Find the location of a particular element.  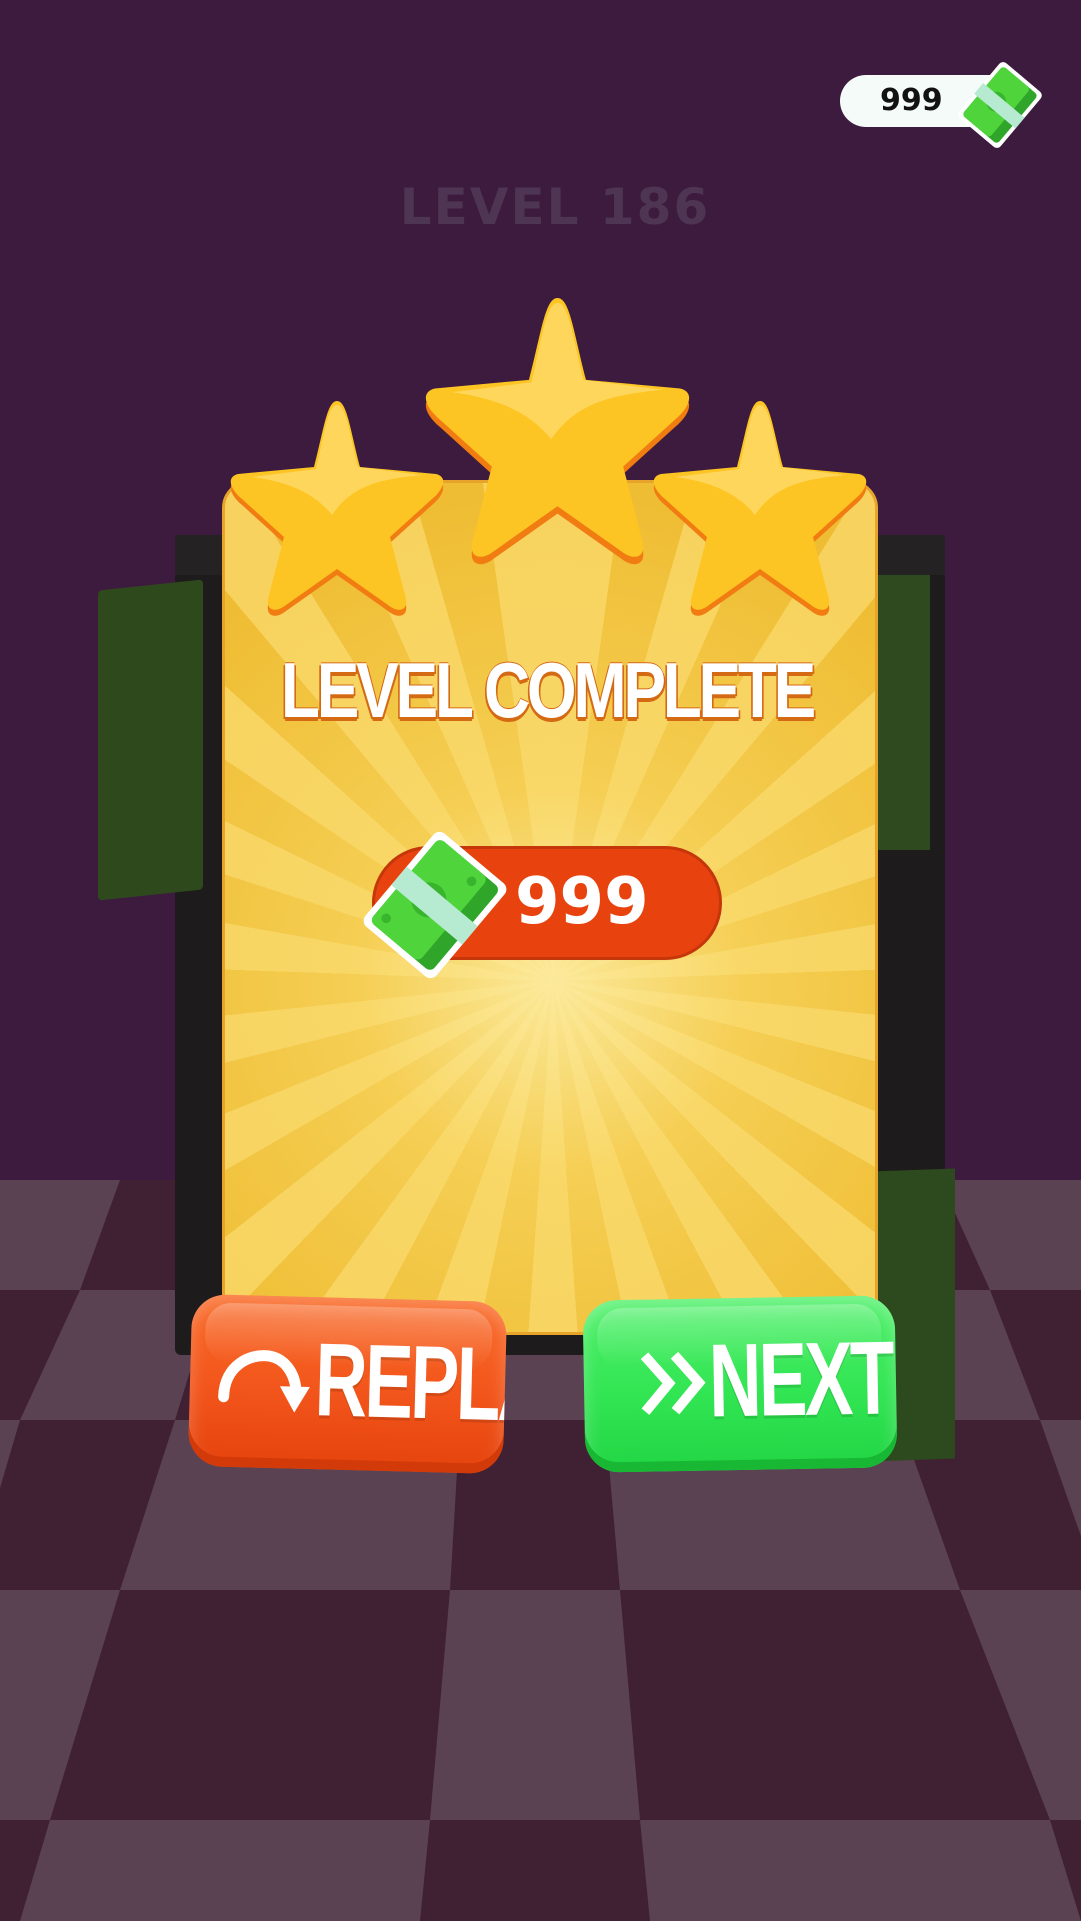

replay-label: REPLAY is located at coordinates (410, 1384).